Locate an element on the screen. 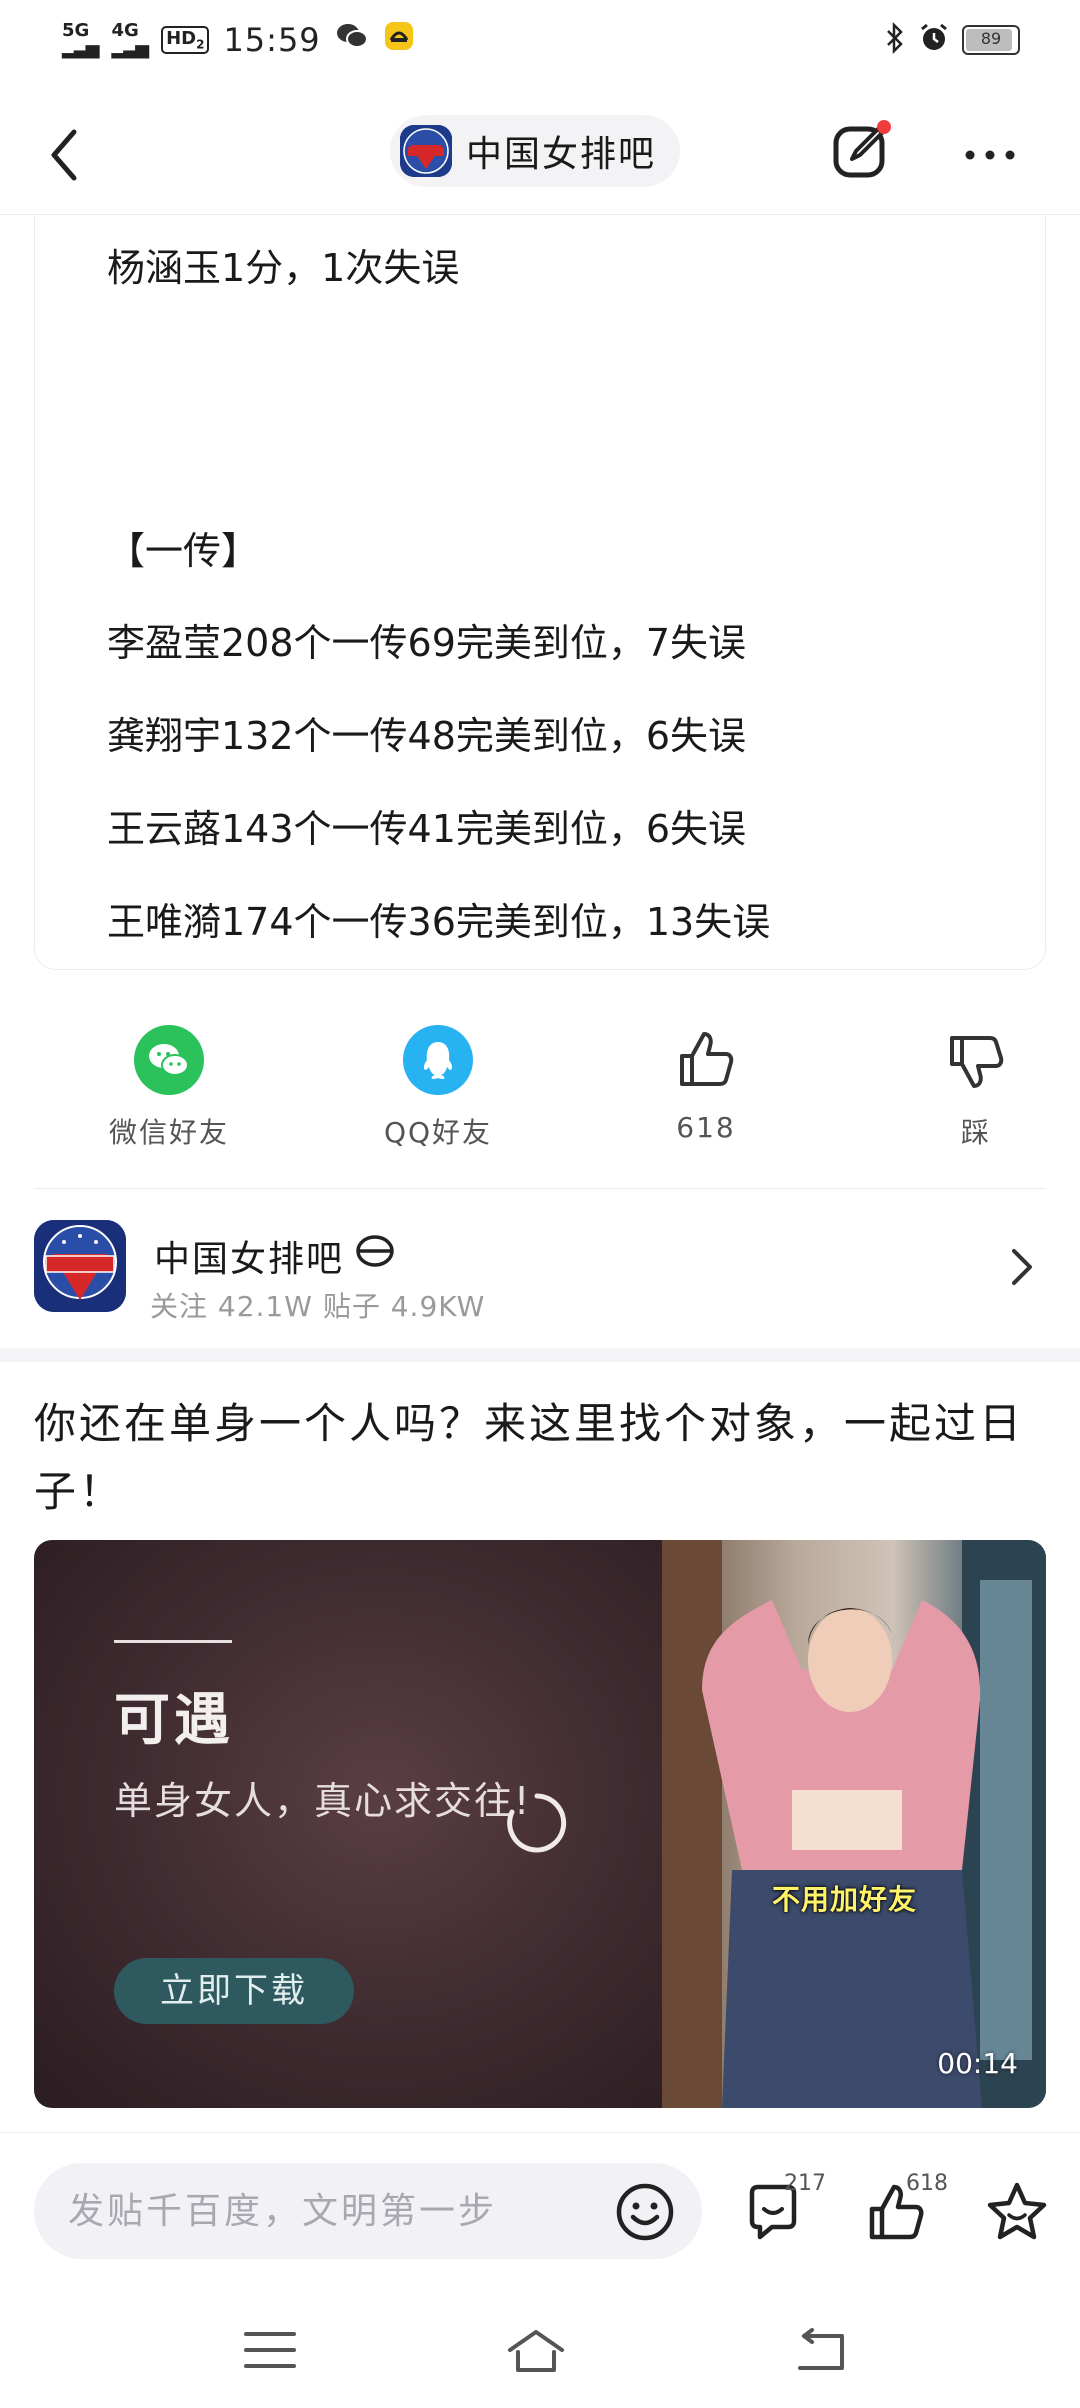 The width and height of the screenshot is (1080, 2408). signal-5g: 5G ▂▃▅ is located at coordinates (81, 40).